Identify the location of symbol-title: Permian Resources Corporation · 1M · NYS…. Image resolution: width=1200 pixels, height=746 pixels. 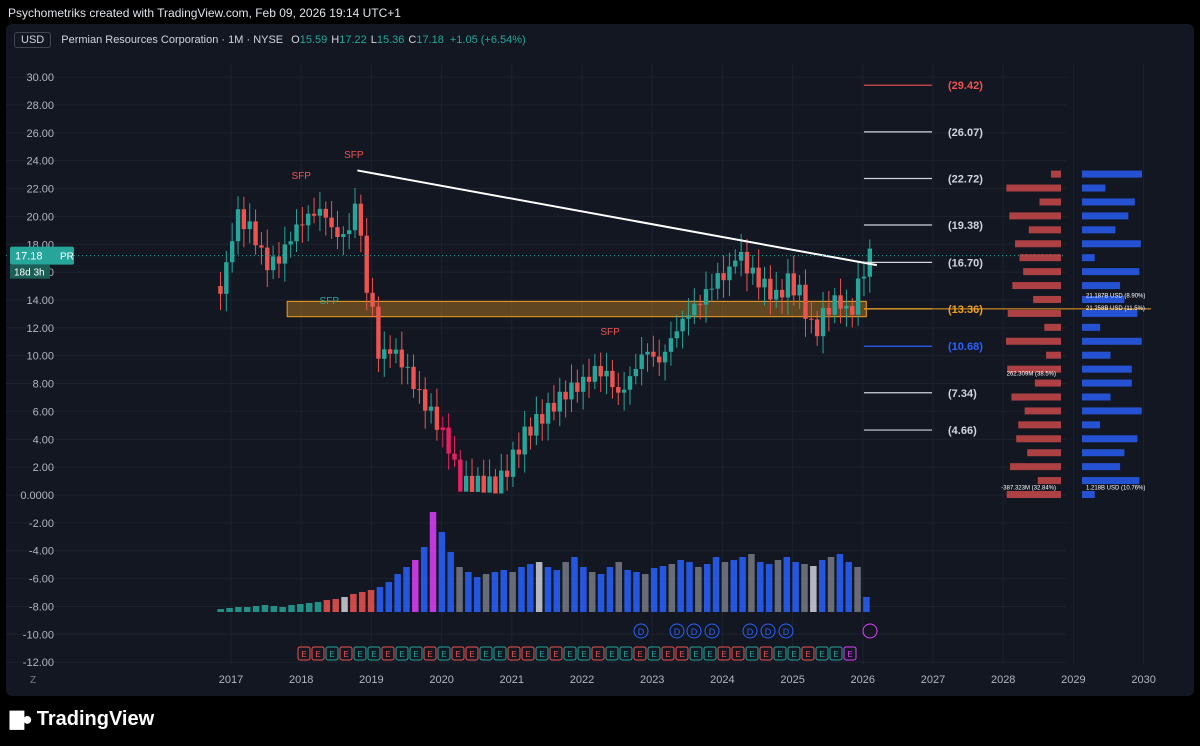
(172, 40).